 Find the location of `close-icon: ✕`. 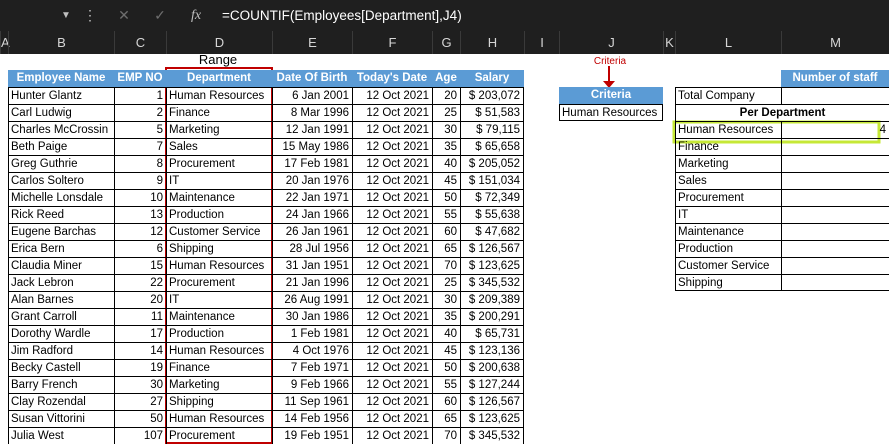

close-icon: ✕ is located at coordinates (124, 15).